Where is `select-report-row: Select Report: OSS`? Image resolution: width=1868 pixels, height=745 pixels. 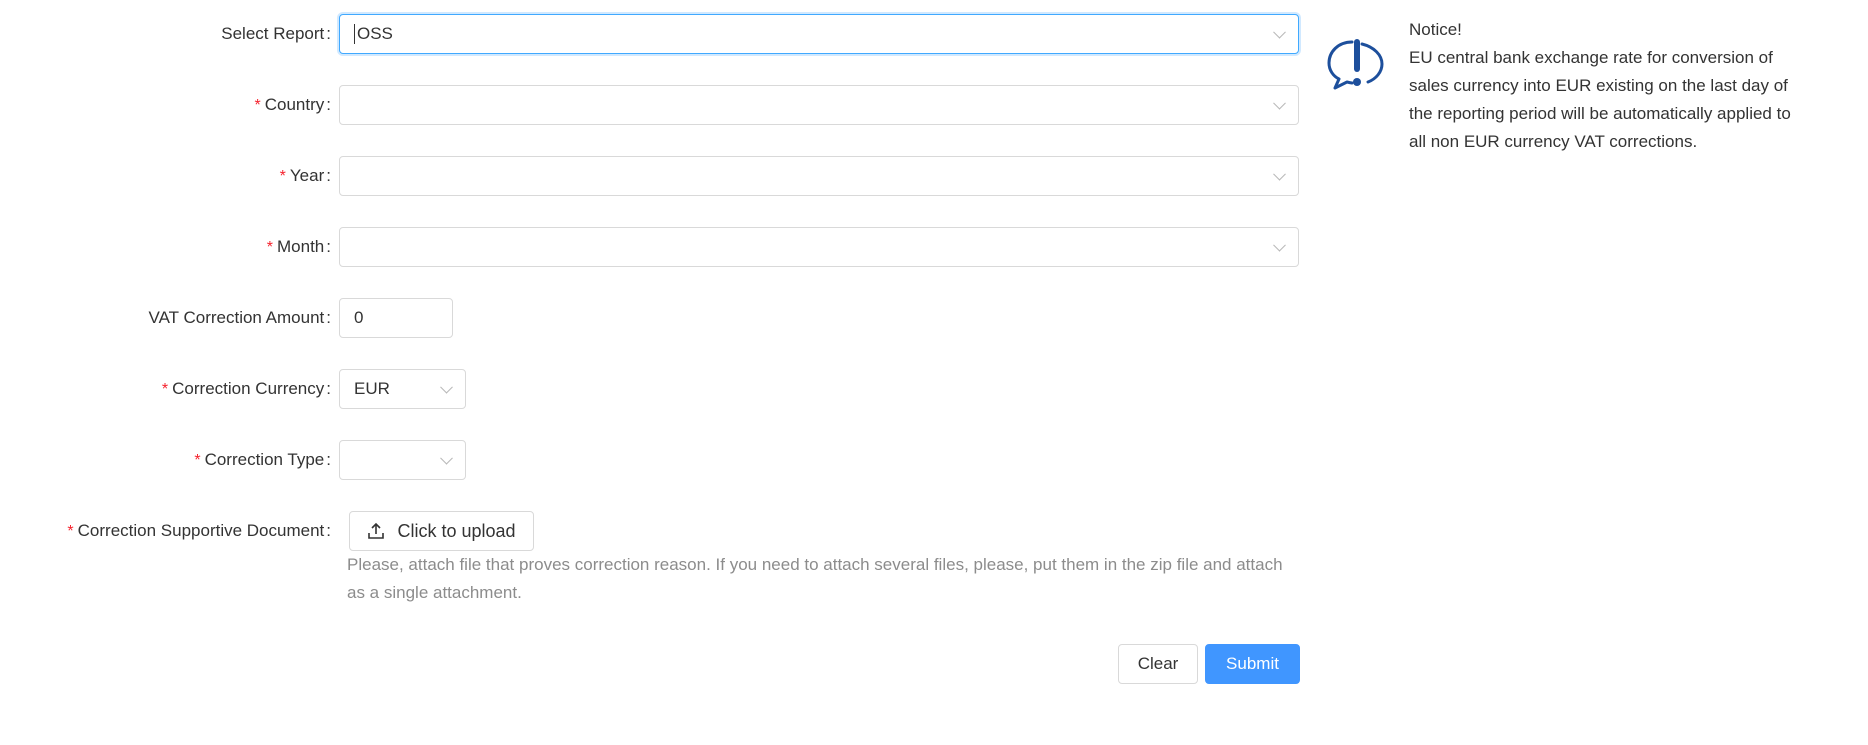 select-report-row: Select Report: OSS is located at coordinates (649, 34).